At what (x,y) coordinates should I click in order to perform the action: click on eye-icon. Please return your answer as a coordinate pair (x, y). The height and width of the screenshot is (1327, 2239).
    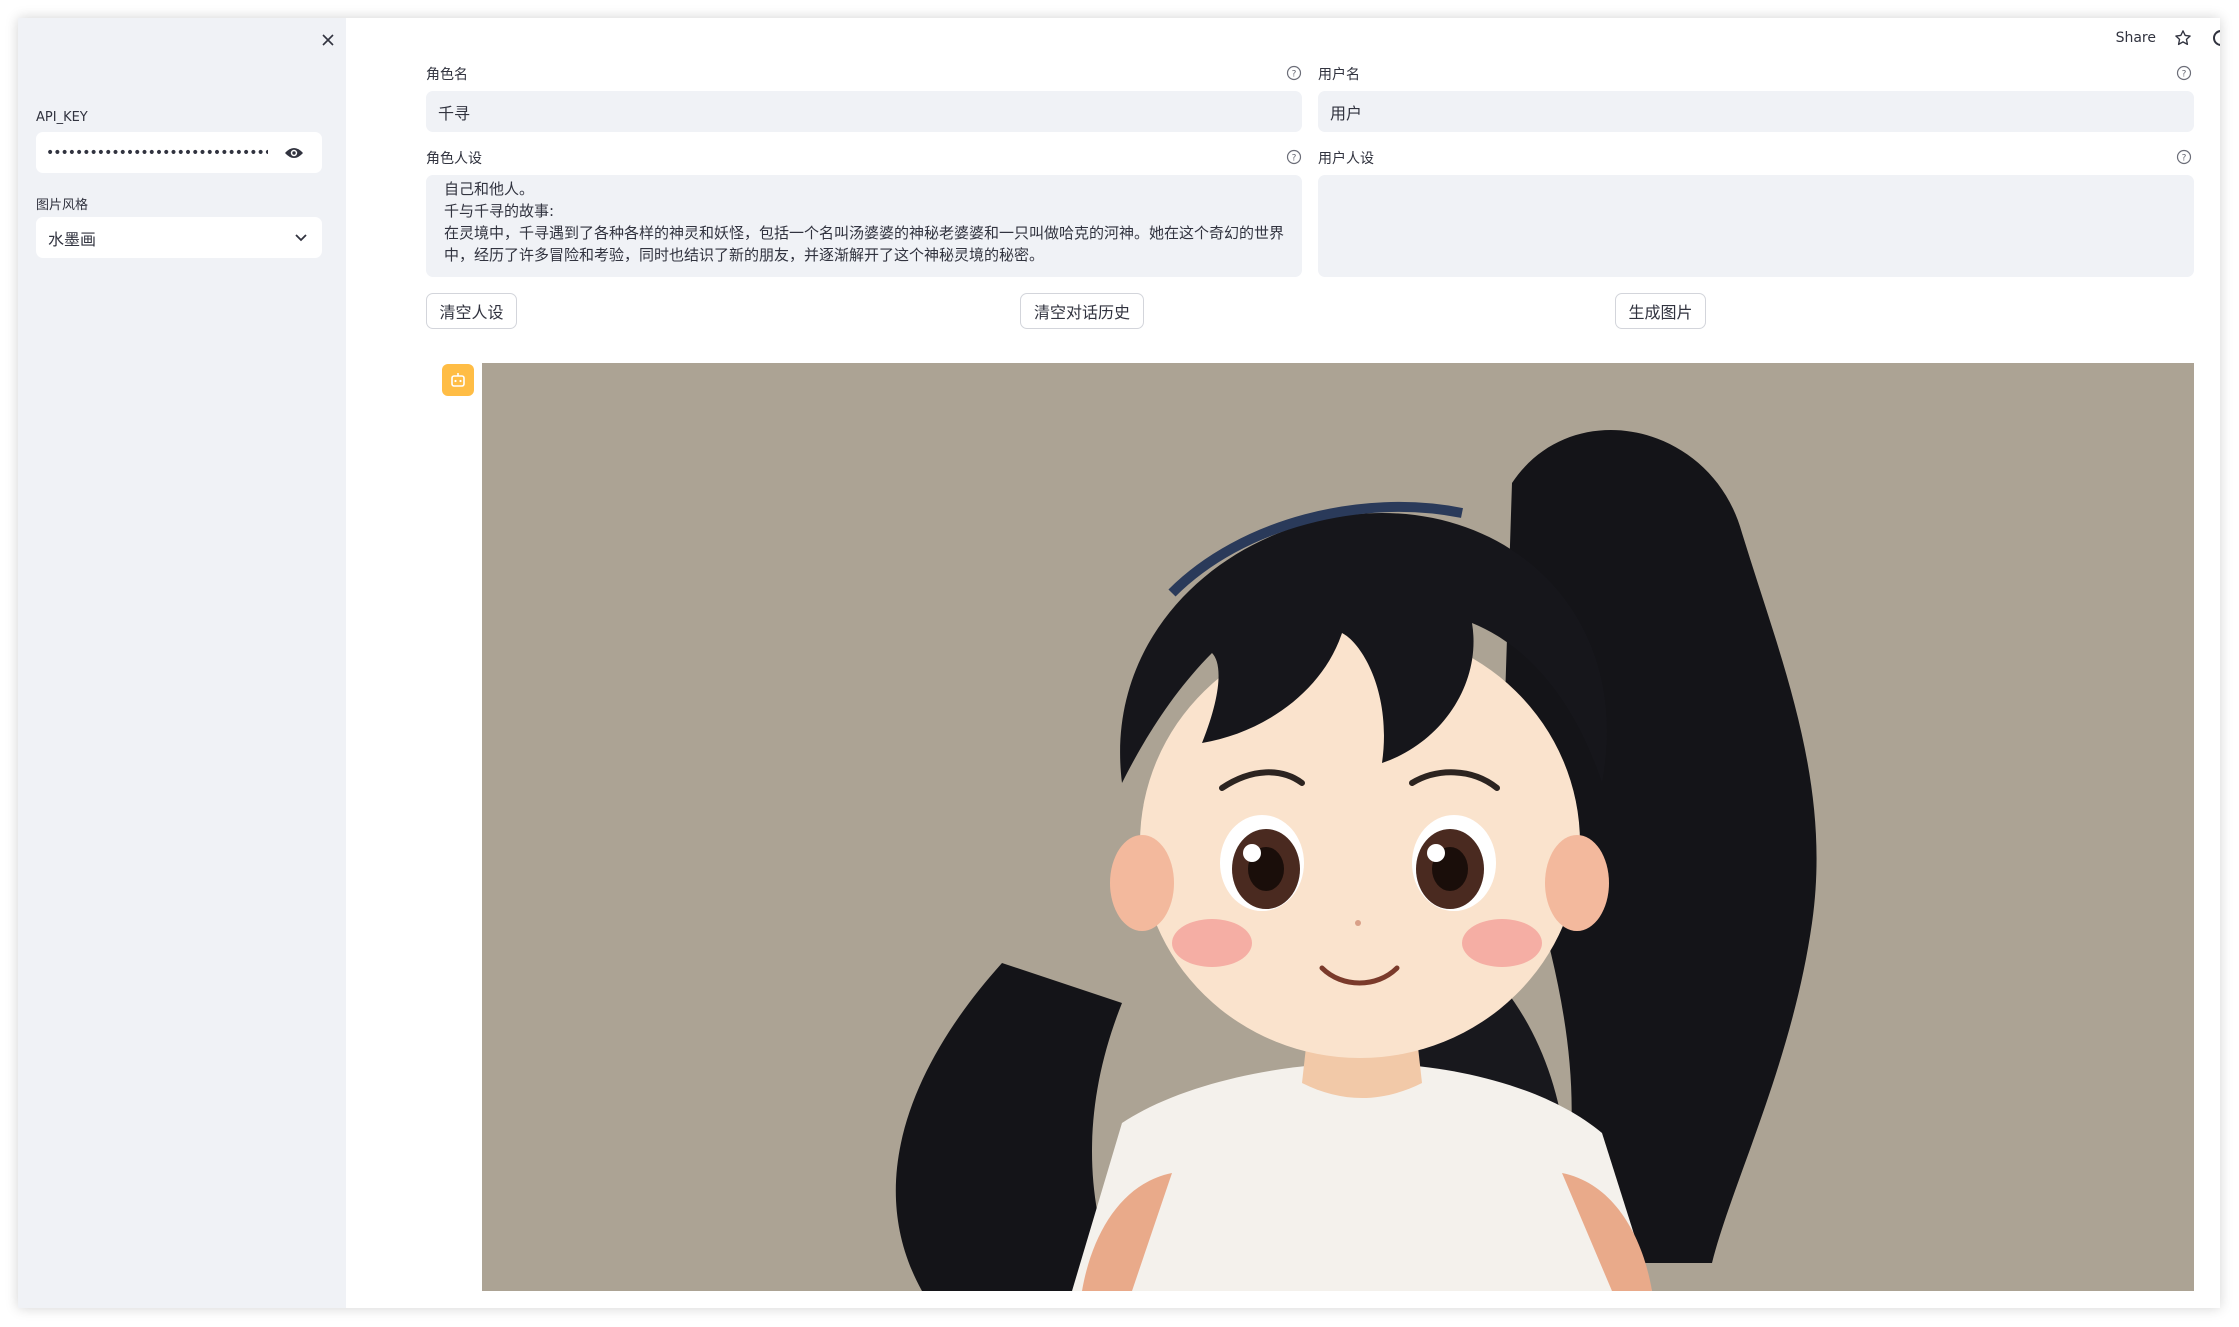
    Looking at the image, I should click on (294, 152).